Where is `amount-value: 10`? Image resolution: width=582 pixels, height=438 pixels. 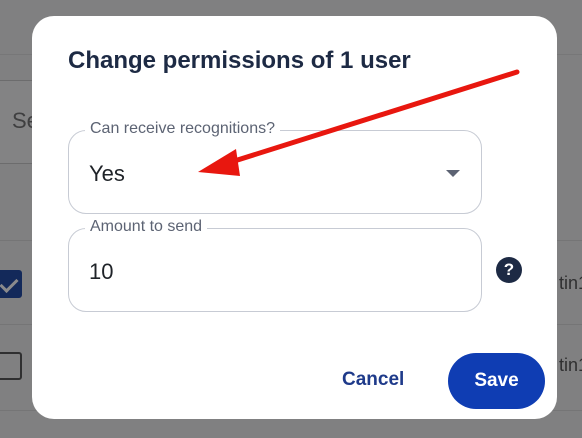 amount-value: 10 is located at coordinates (101, 272).